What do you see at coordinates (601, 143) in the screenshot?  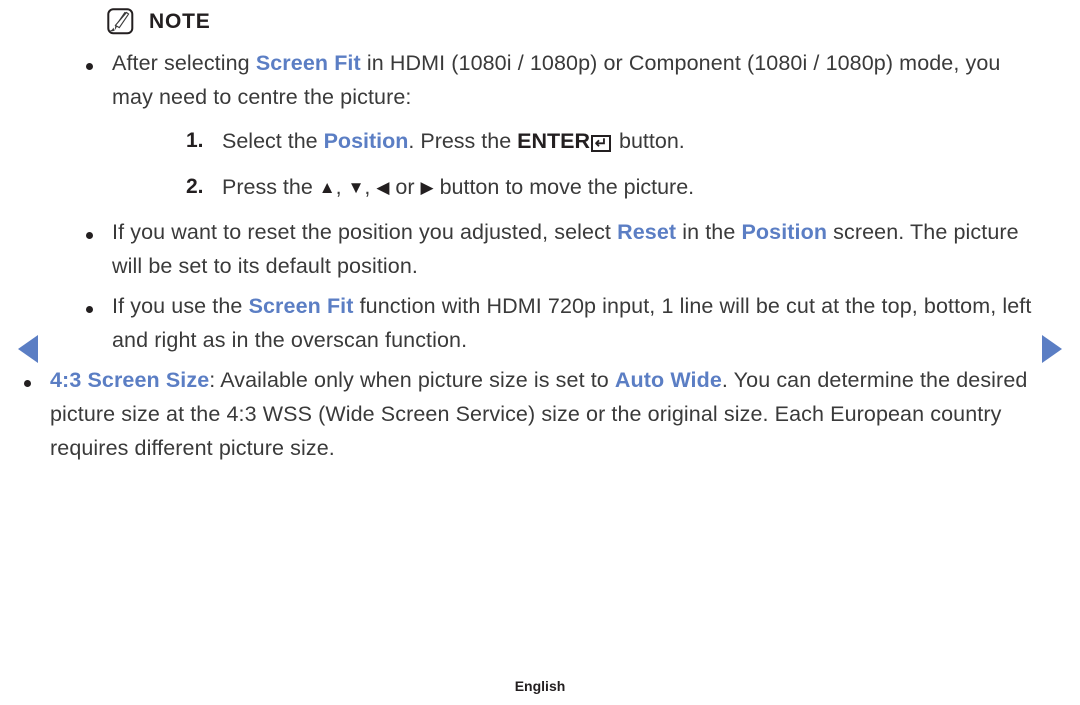 I see `enter-return-key-icon: ↵` at bounding box center [601, 143].